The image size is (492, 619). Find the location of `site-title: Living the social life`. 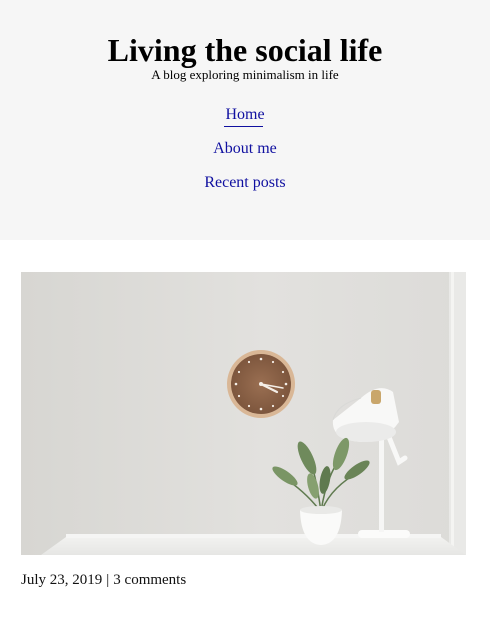

site-title: Living the social life is located at coordinates (245, 50).